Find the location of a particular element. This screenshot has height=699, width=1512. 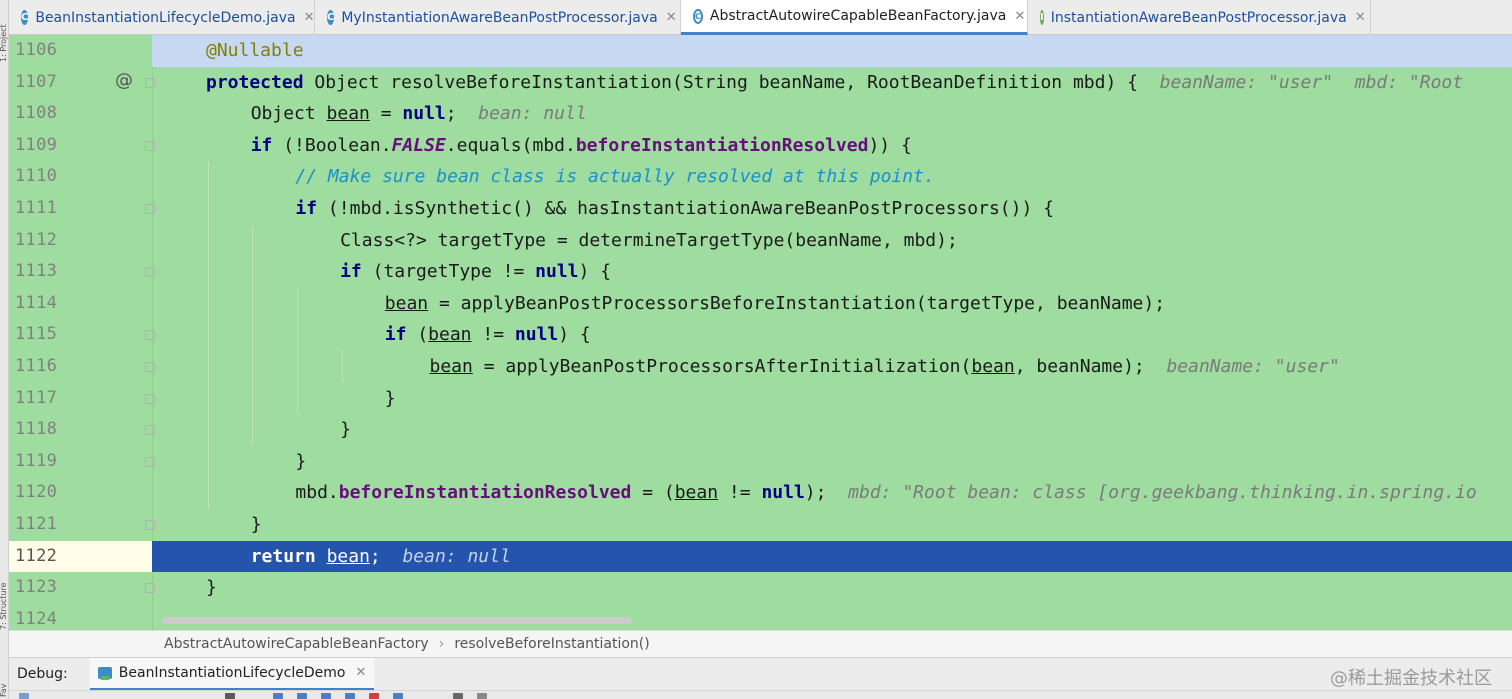

code-token: } is located at coordinates (390, 398).